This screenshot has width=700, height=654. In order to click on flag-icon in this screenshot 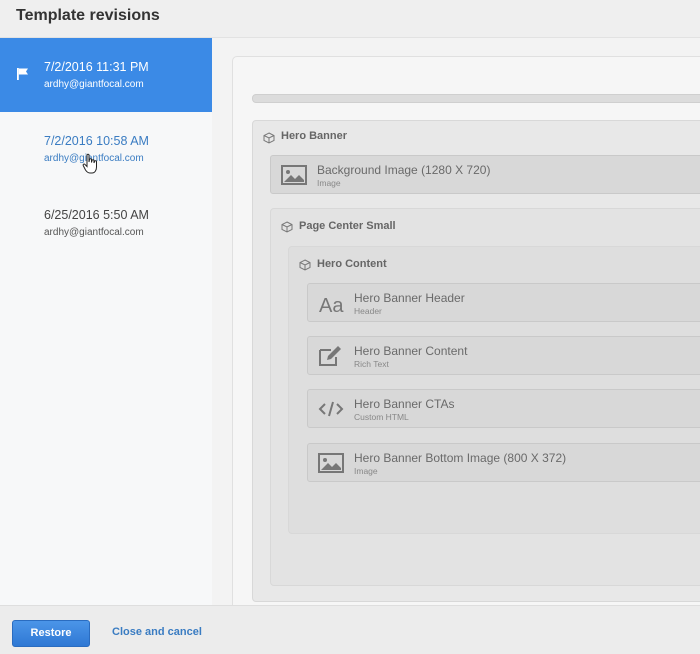, I will do `click(22, 74)`.